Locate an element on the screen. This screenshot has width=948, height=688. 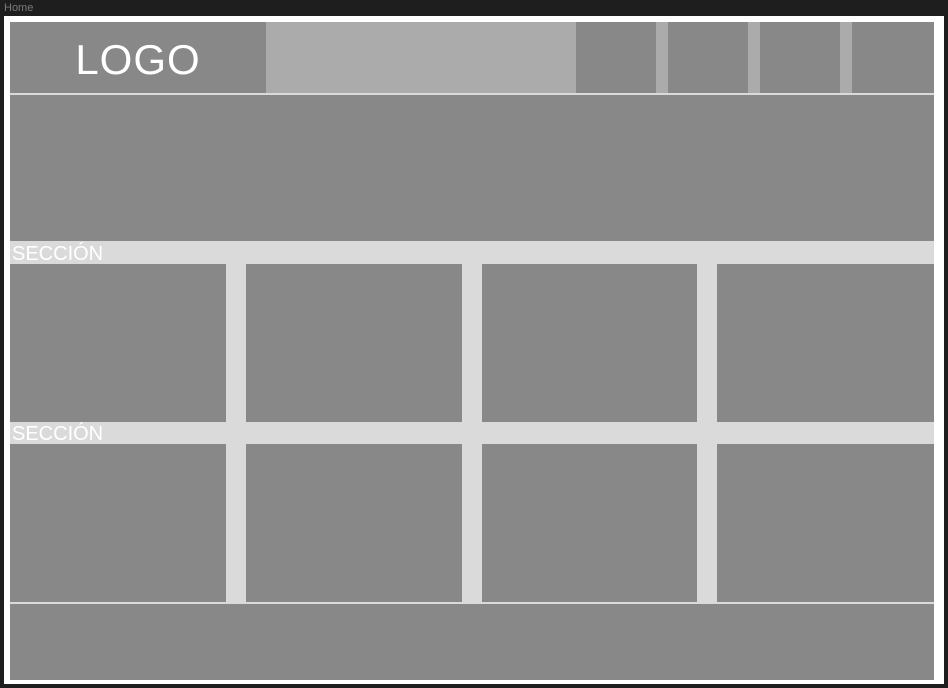
frame-title: Home is located at coordinates (19, 8).